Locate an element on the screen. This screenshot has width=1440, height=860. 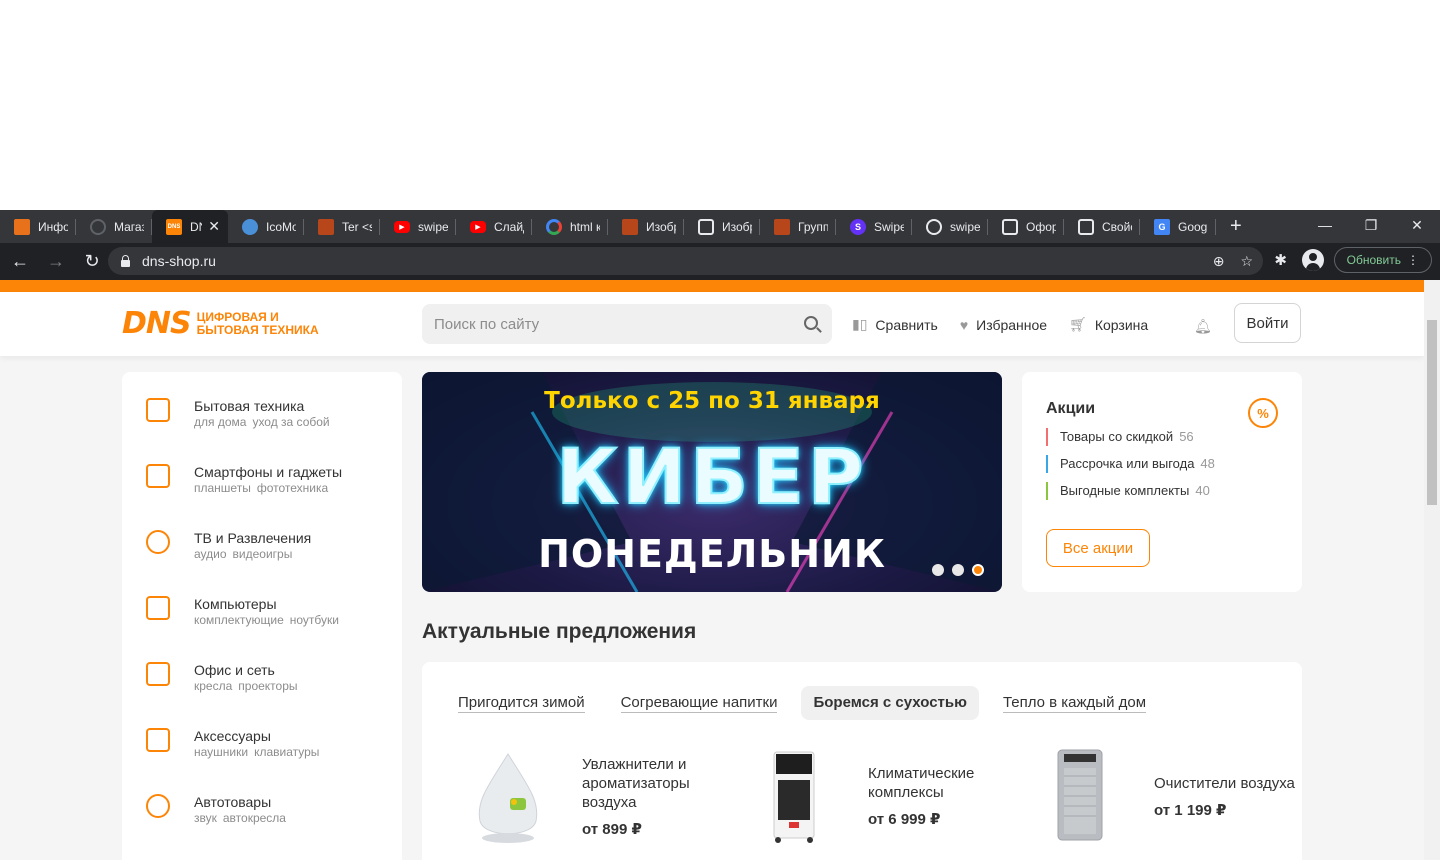
browser-tab: Оформ is located at coordinates (1026, 226).